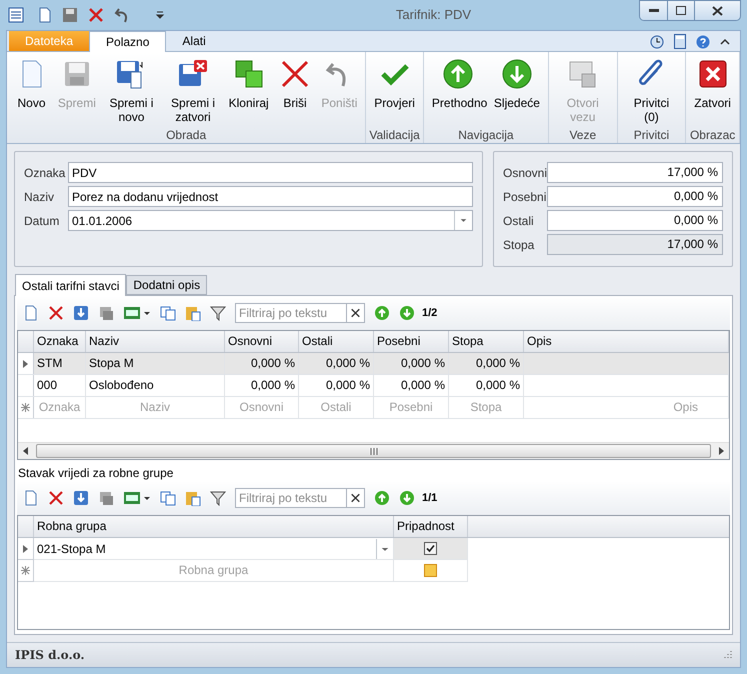 The width and height of the screenshot is (747, 674). Describe the element at coordinates (295, 91) in the screenshot. I see `ribbon-button: Briši` at that location.